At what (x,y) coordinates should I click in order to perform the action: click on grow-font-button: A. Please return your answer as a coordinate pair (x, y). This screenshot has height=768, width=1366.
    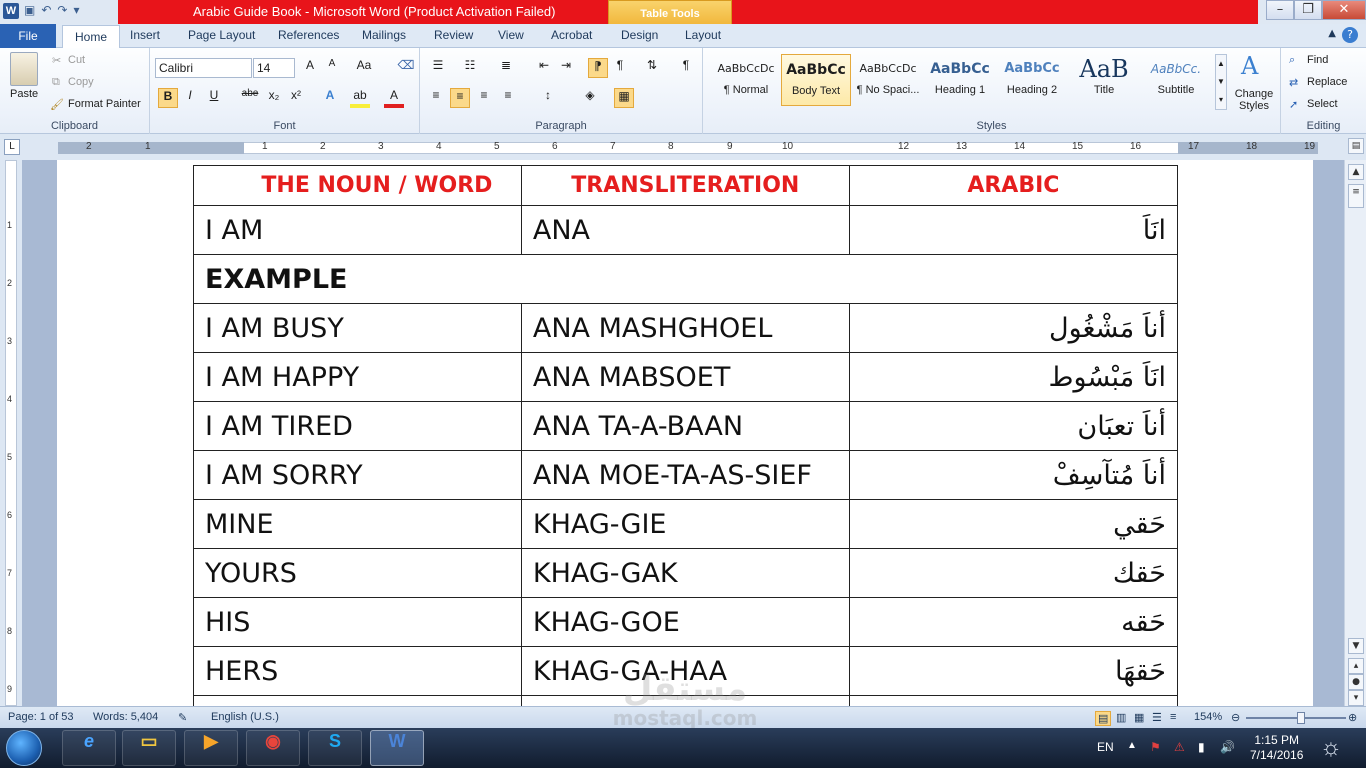
    Looking at the image, I should click on (310, 68).